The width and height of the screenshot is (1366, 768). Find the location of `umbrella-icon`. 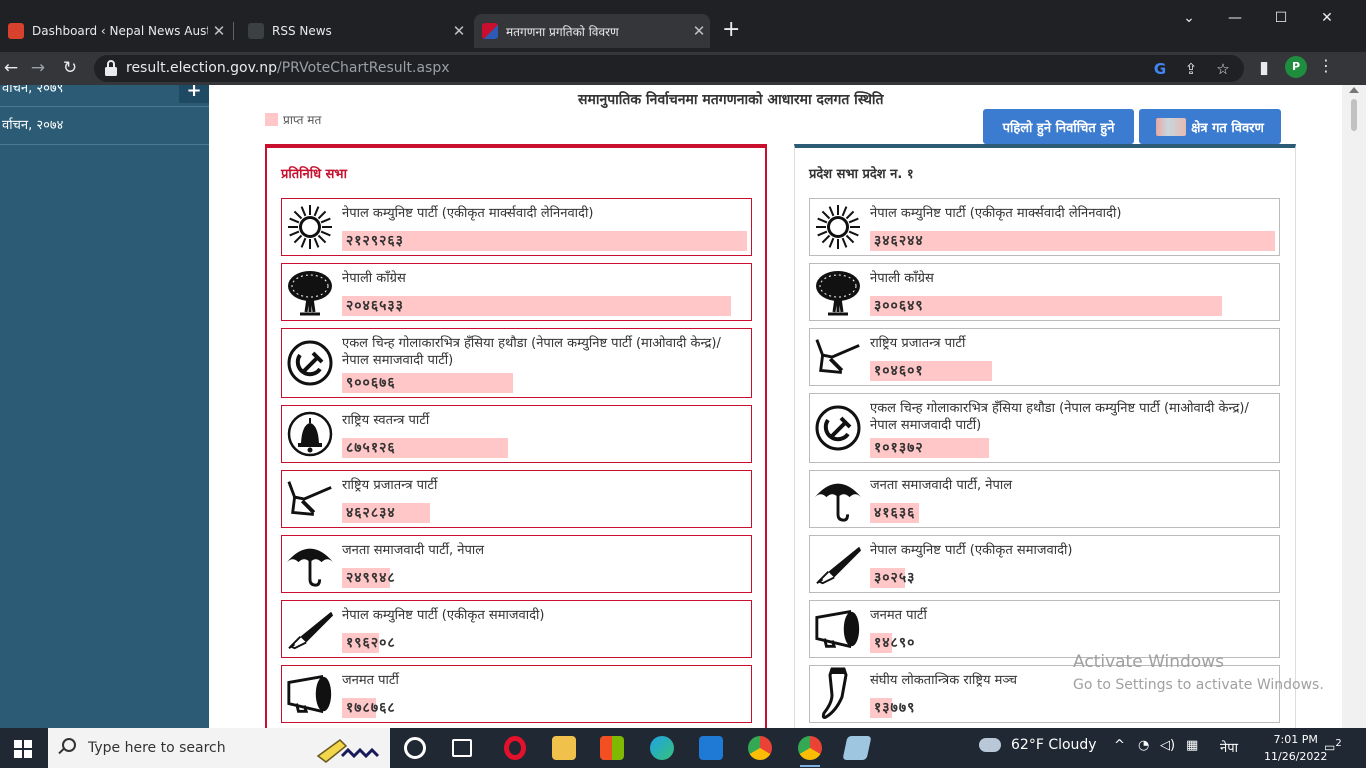

umbrella-icon is located at coordinates (838, 499).